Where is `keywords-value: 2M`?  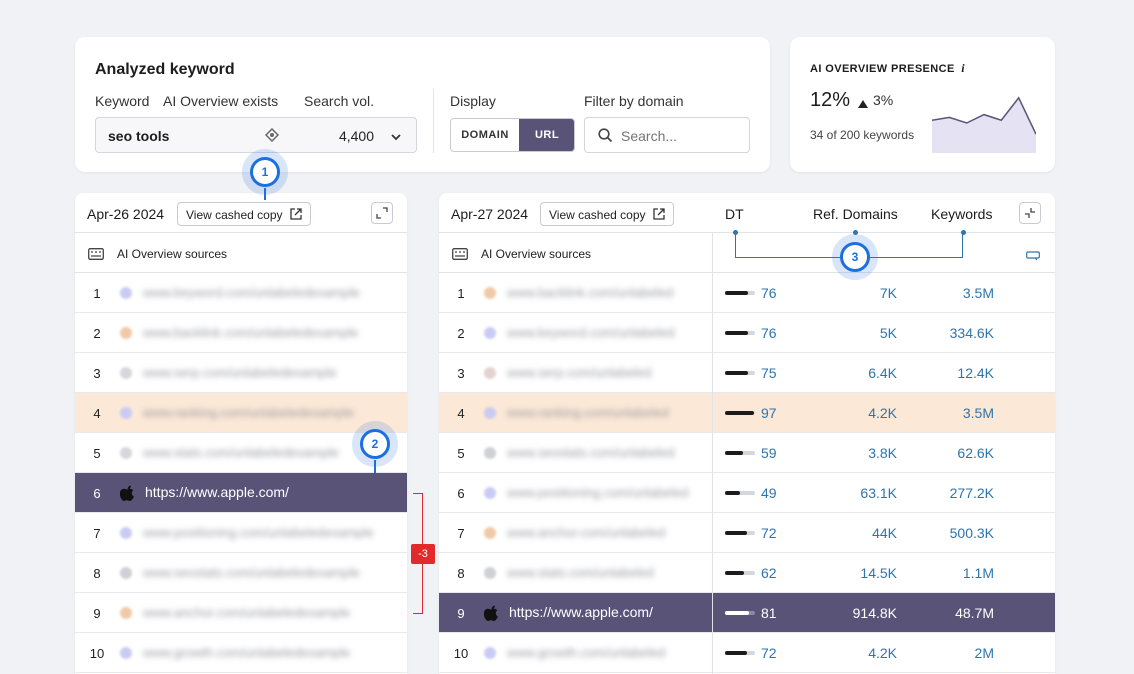 keywords-value: 2M is located at coordinates (984, 653).